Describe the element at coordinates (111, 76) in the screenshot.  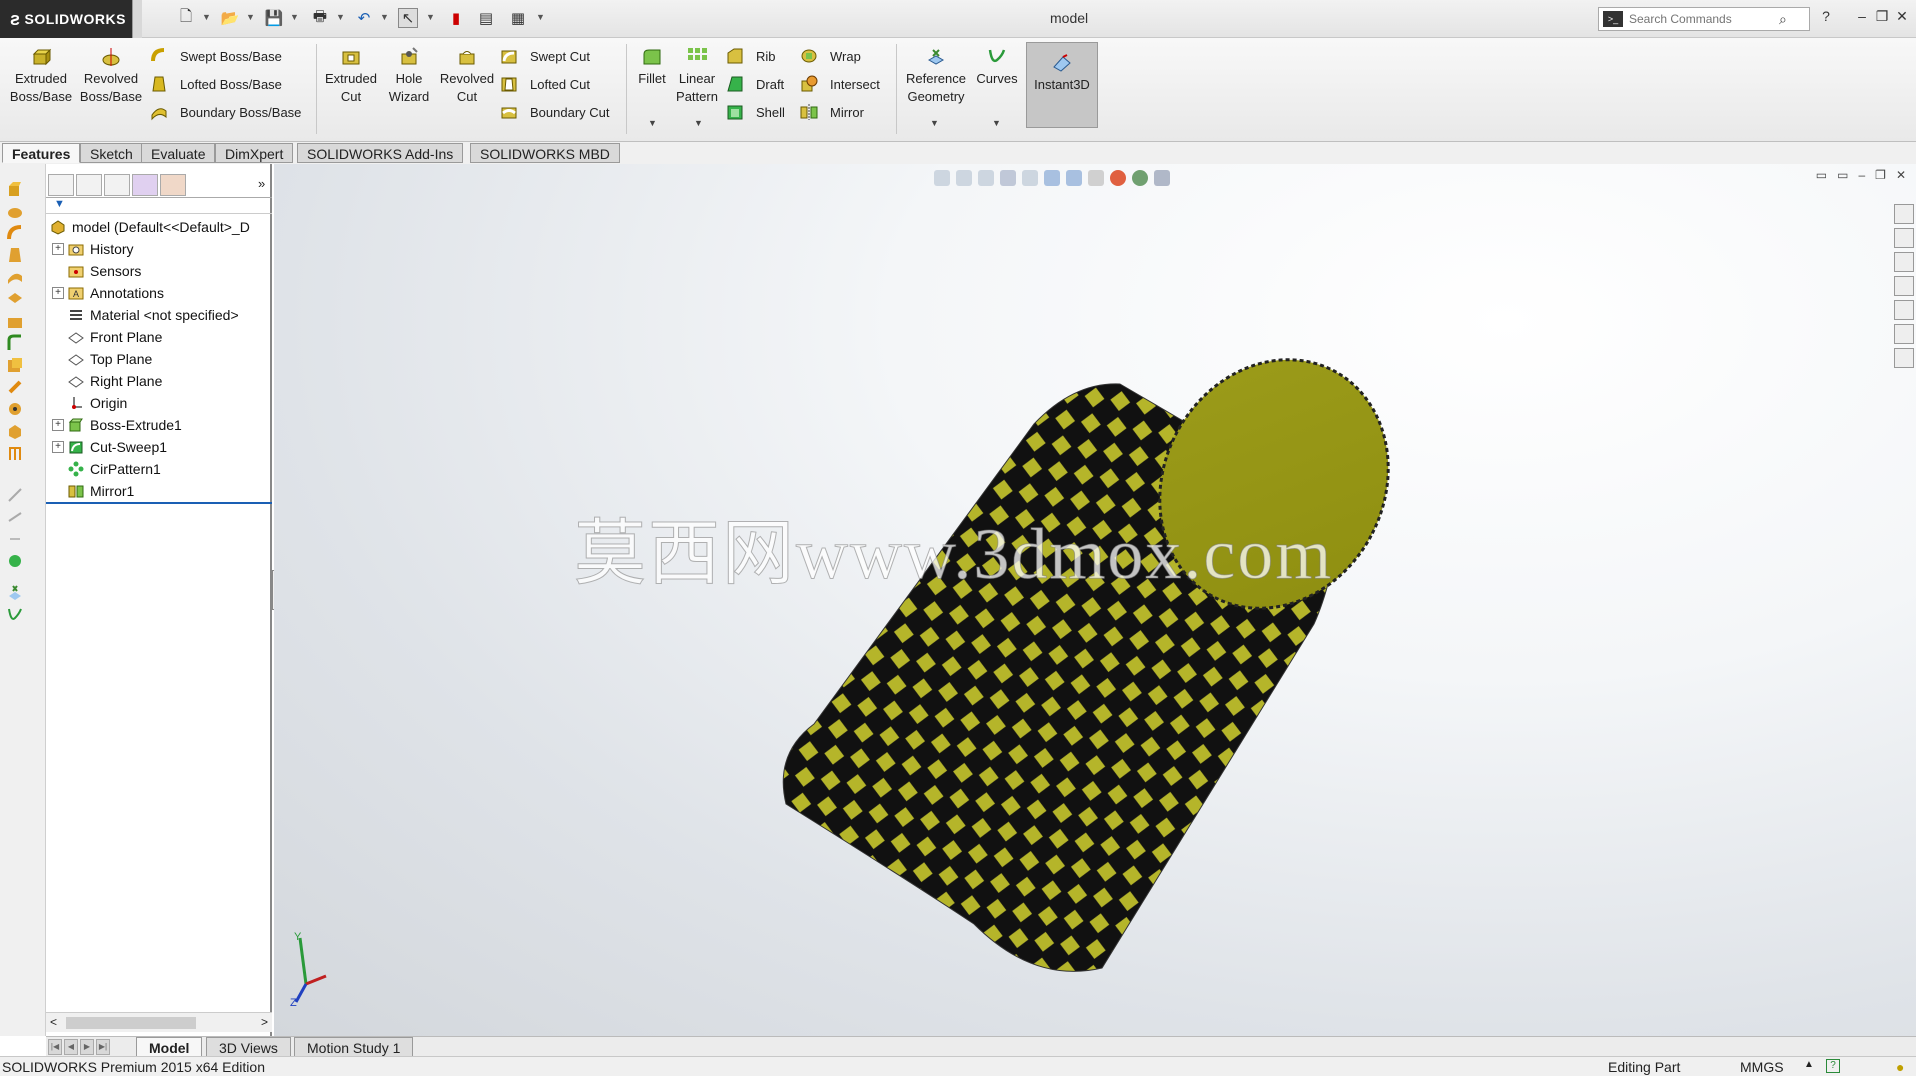
I see `revolved-boss-button: Revolved Boss/Base` at that location.